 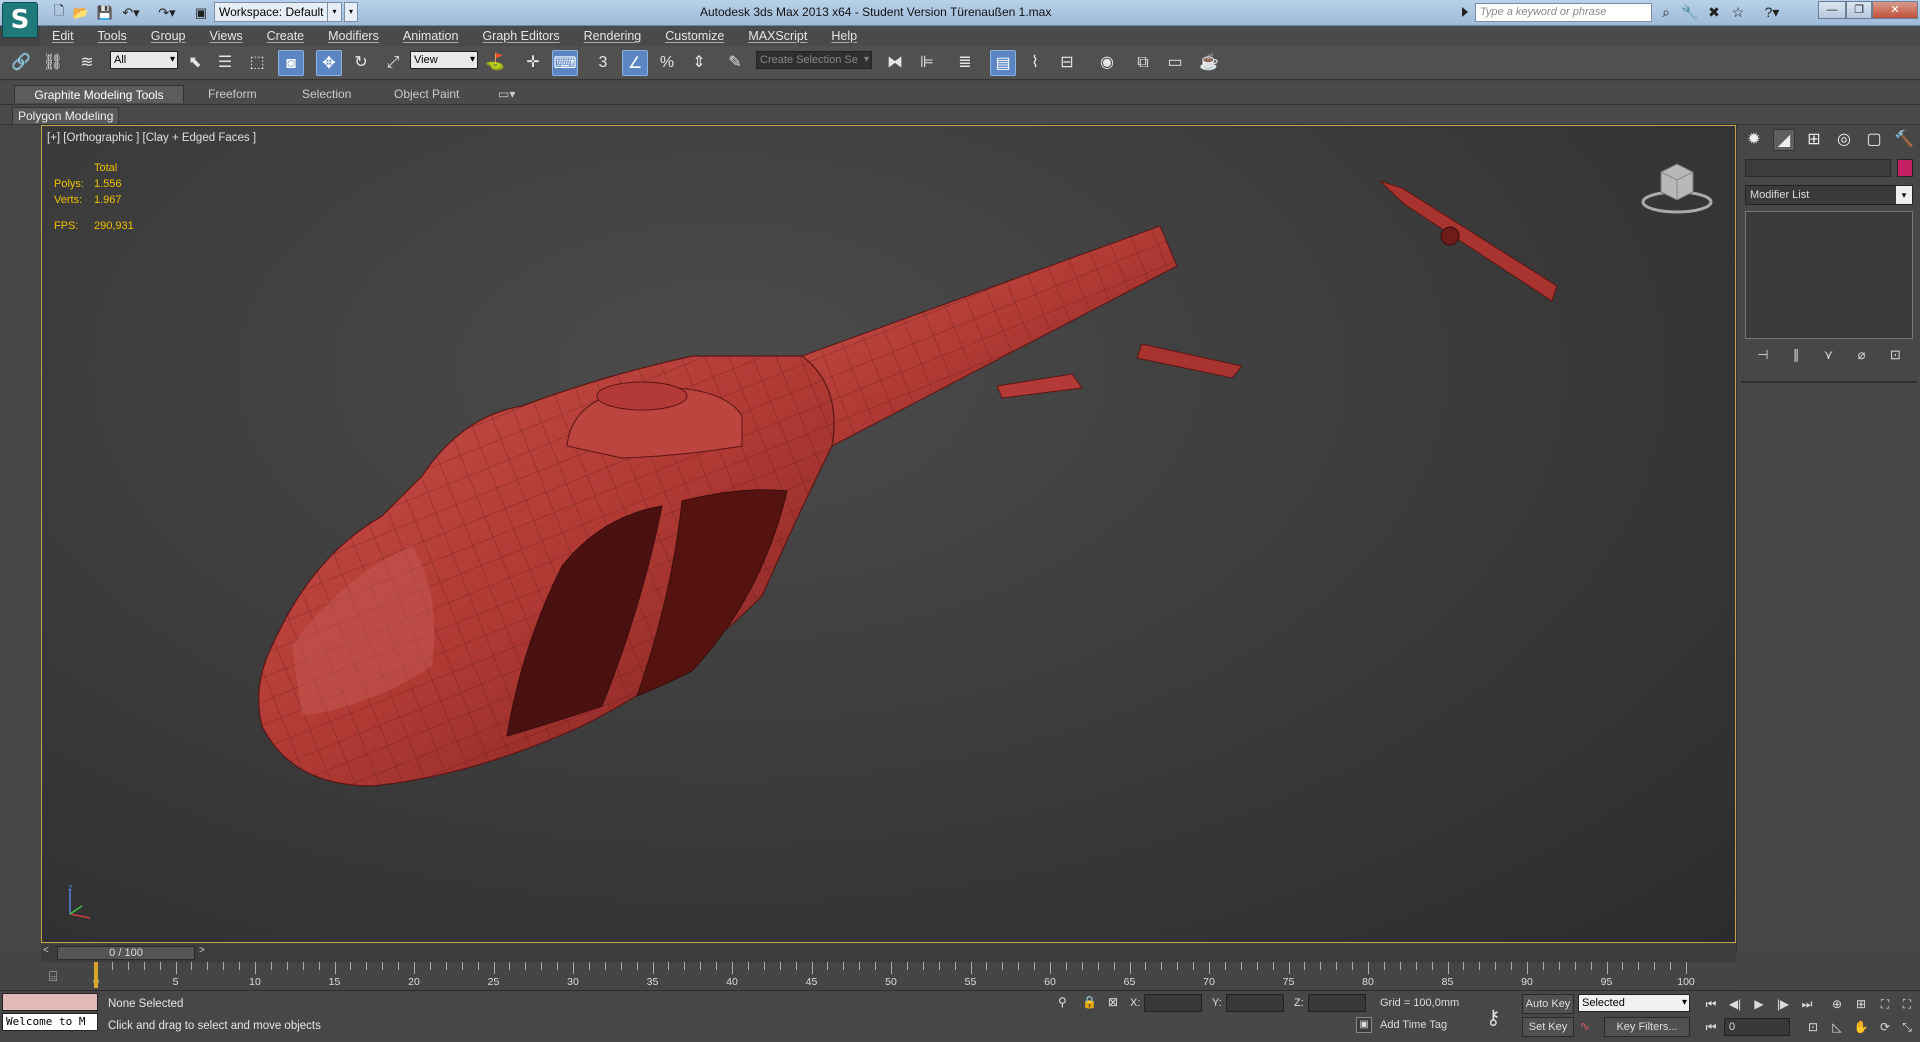 What do you see at coordinates (1895, 10) in the screenshot?
I see `close-button: ✕` at bounding box center [1895, 10].